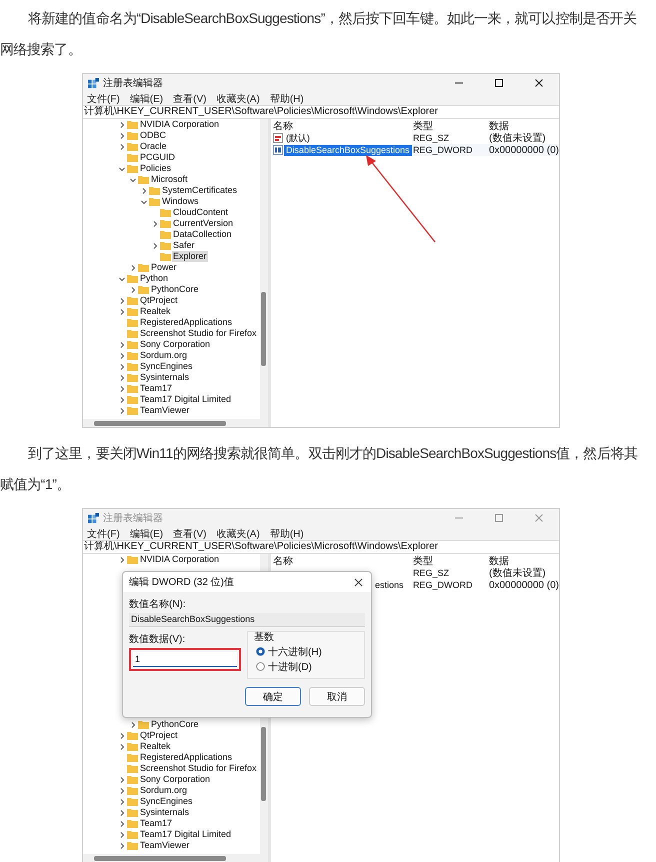 This screenshot has height=862, width=656. What do you see at coordinates (155, 168) in the screenshot?
I see `tree-item: Policies` at bounding box center [155, 168].